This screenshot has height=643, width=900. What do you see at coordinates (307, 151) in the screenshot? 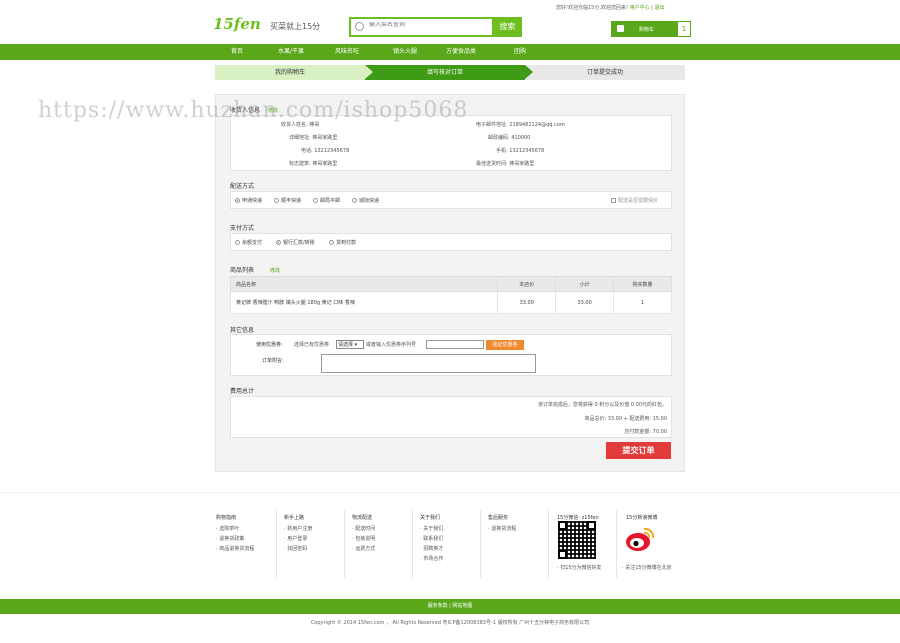
I see `phone-label: 电话:` at bounding box center [307, 151].